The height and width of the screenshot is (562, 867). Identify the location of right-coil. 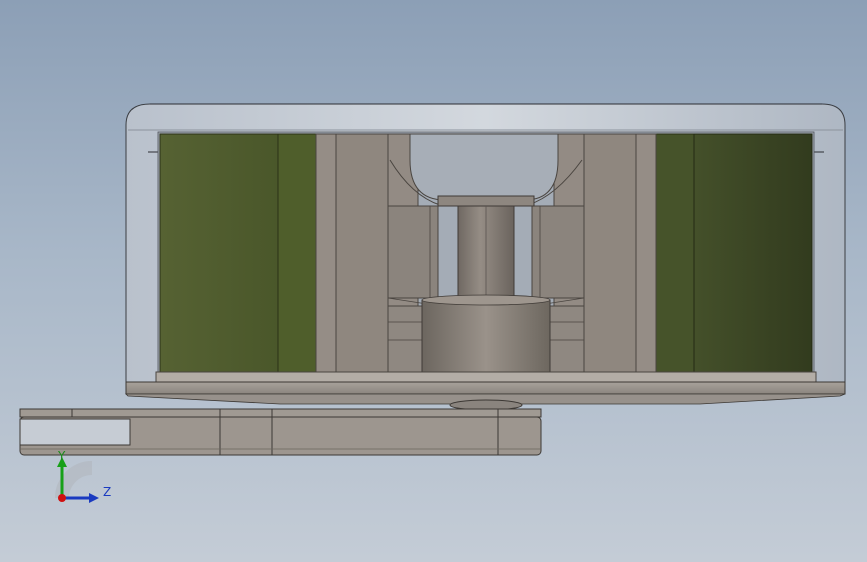
(734, 254).